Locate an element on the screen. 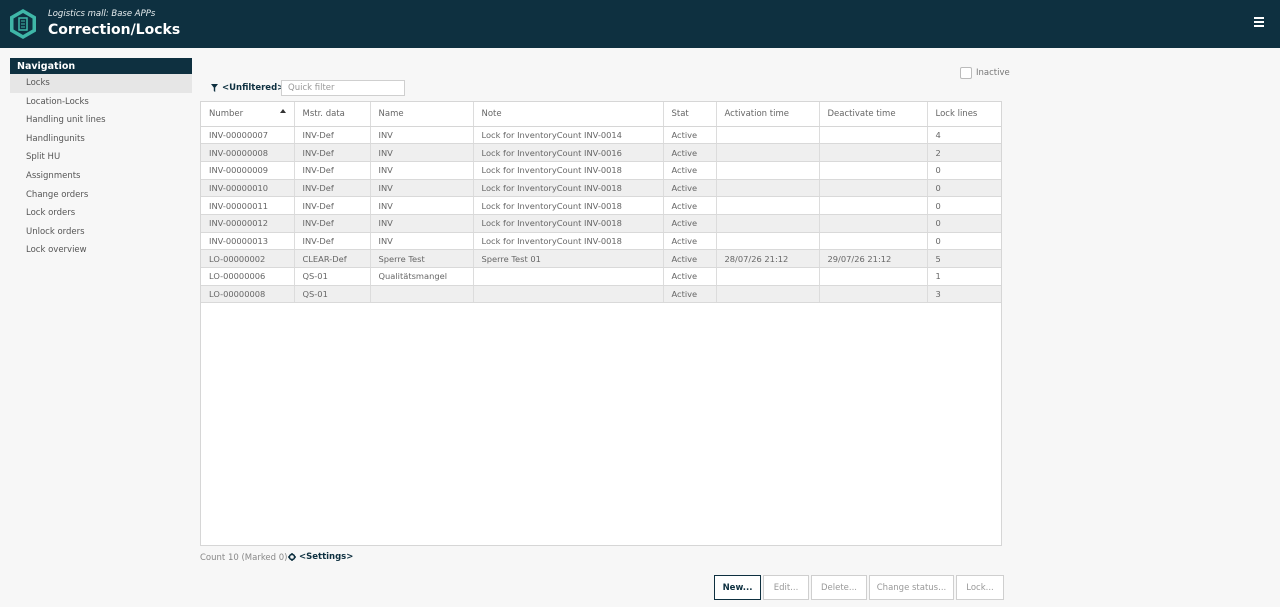  cell-note: Lock for InventoryCount INV-0016 is located at coordinates (568, 152).